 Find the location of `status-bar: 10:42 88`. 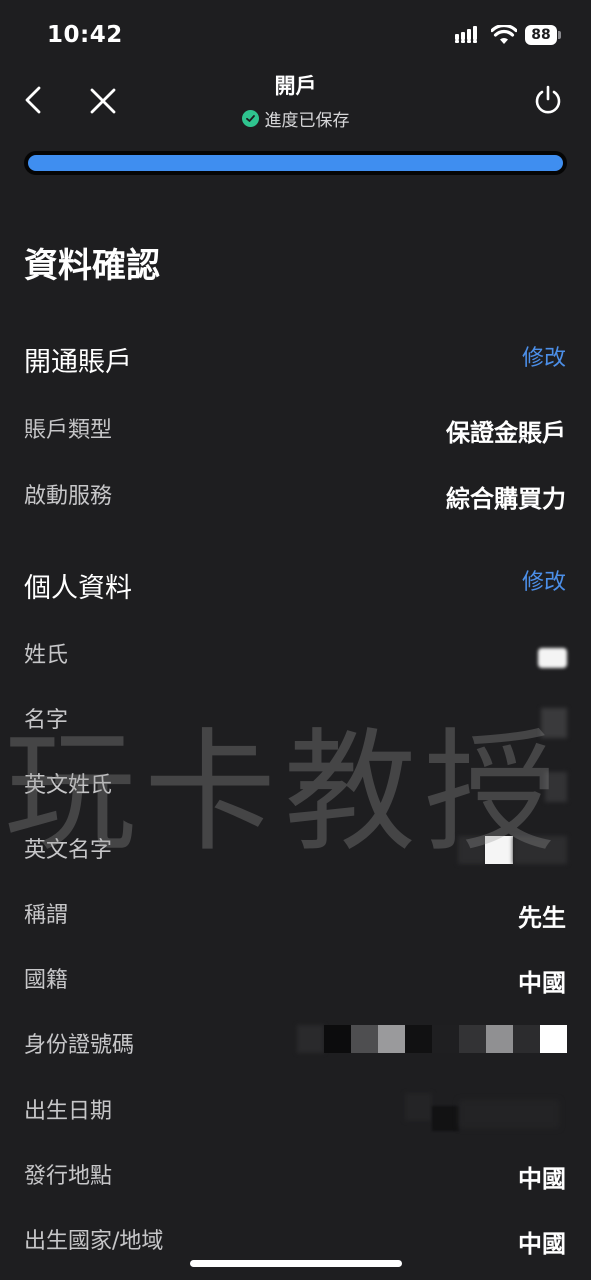

status-bar: 10:42 88 is located at coordinates (295, 35).